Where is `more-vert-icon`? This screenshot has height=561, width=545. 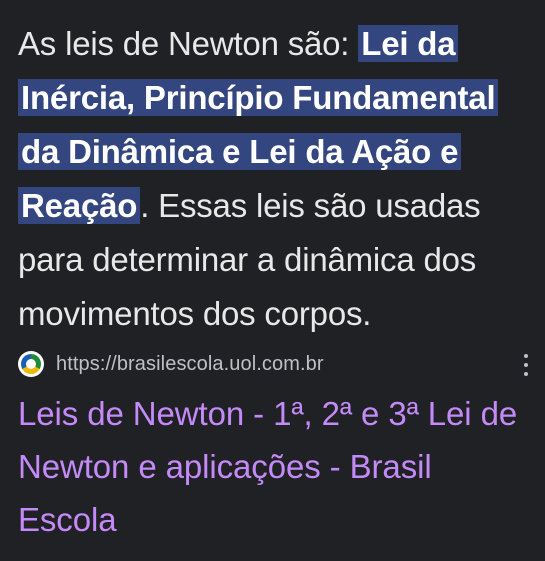 more-vert-icon is located at coordinates (526, 365).